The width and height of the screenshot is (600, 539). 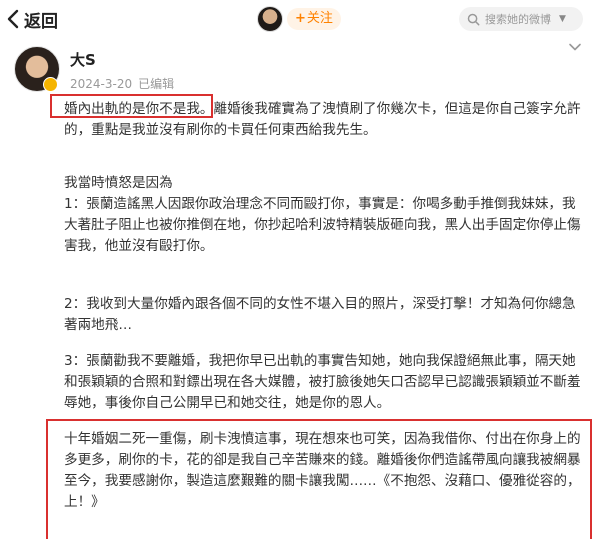 I want to click on plus-icon: +, so click(x=300, y=18).